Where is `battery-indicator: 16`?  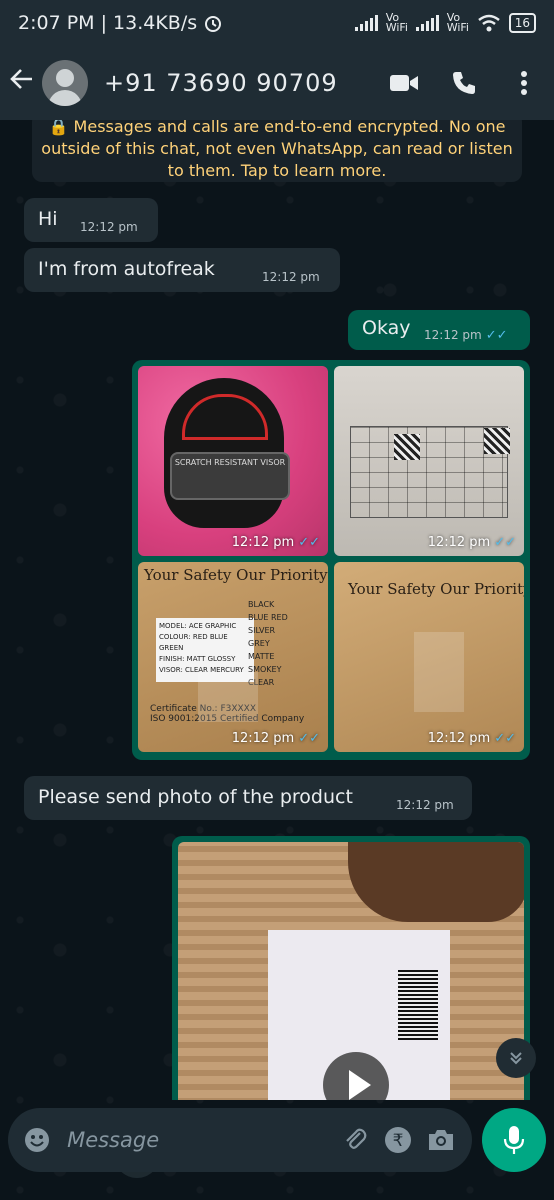
battery-indicator: 16 is located at coordinates (522, 23).